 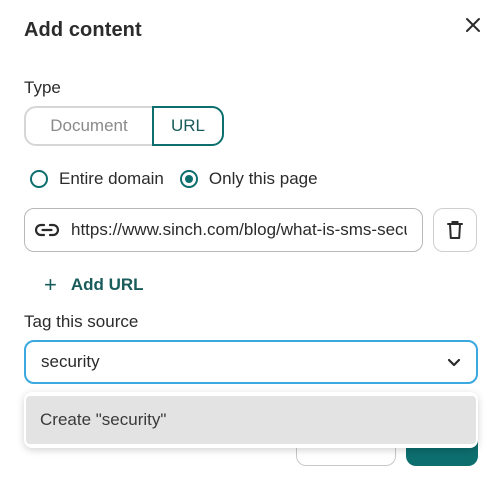 I want to click on radio-only-this-page: Only this page, so click(x=248, y=179).